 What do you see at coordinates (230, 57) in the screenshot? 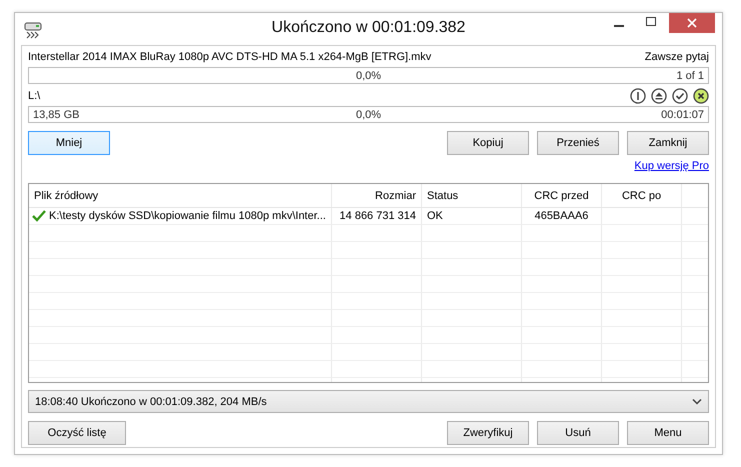
I see `file-name: Interstellar 2014 IMAX BluRay 1080p AVC DTS-HD MA 5.1 x264-MgB [ETRG].mkv` at bounding box center [230, 57].